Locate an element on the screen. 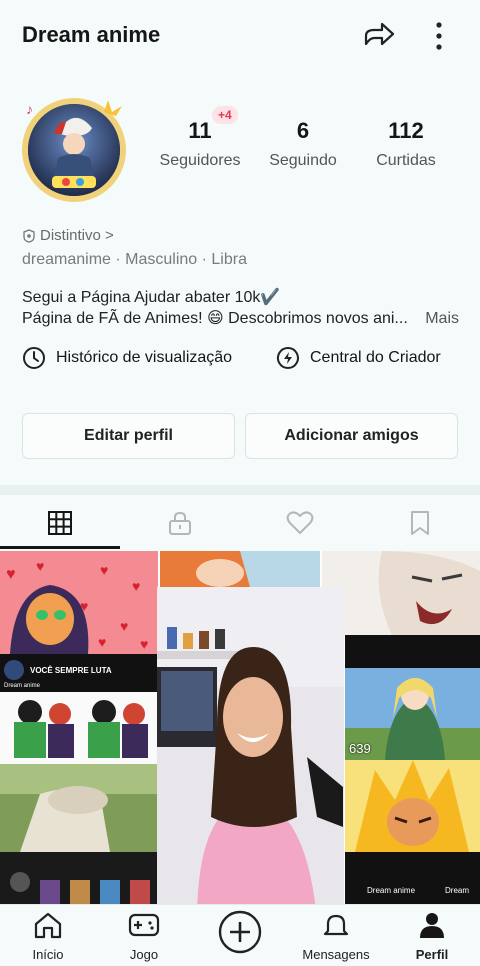  grid-icon is located at coordinates (60, 523).